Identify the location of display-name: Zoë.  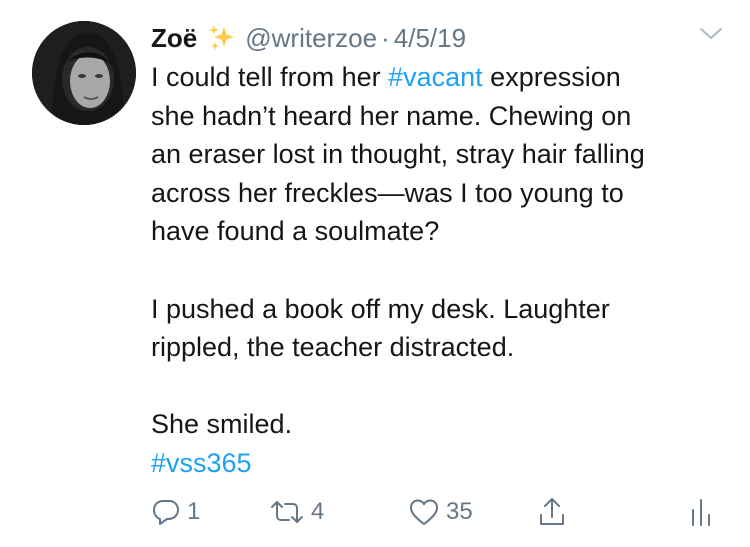
(174, 38).